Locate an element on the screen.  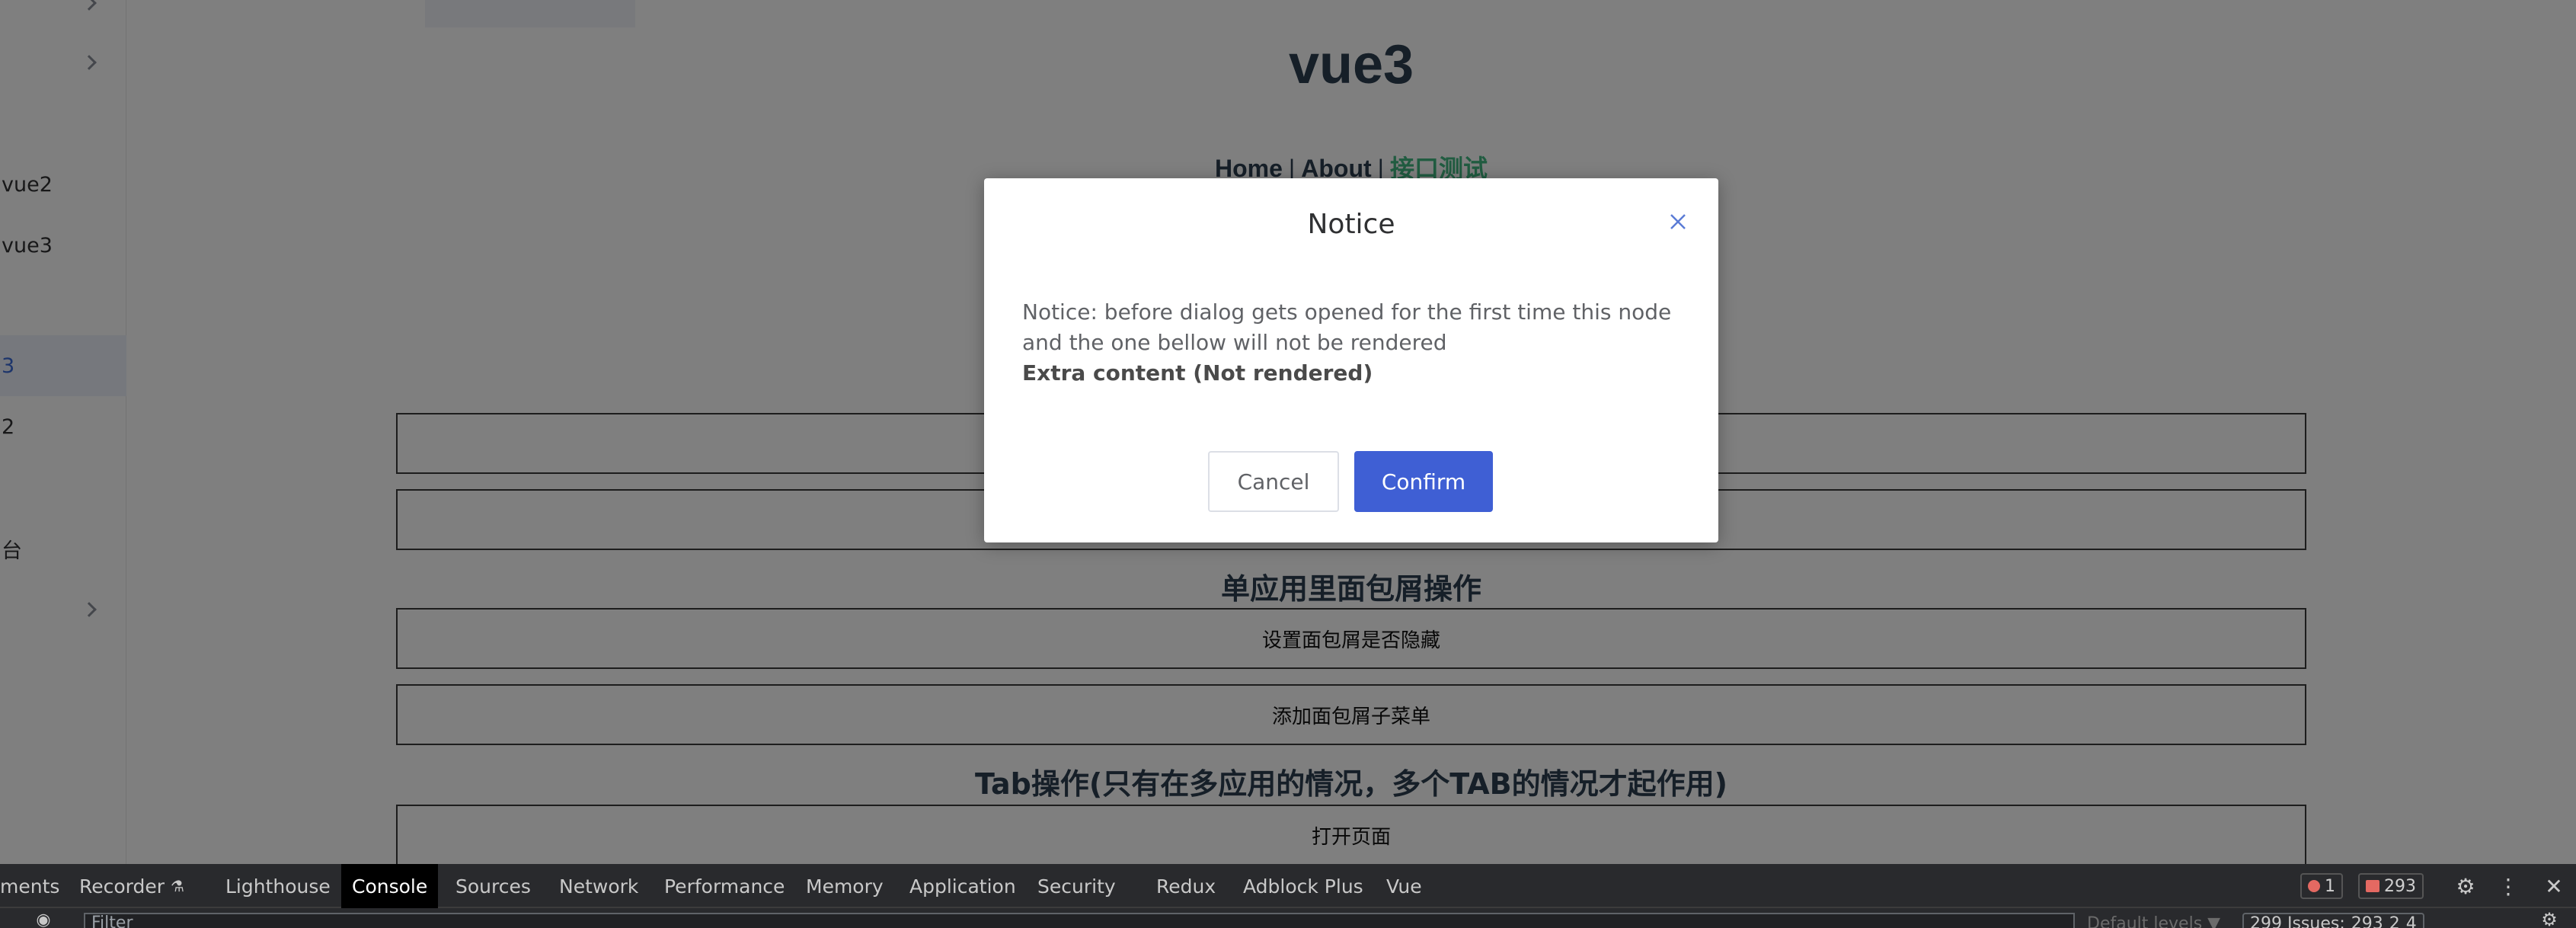
tab-label: Vue is located at coordinates (1404, 886).